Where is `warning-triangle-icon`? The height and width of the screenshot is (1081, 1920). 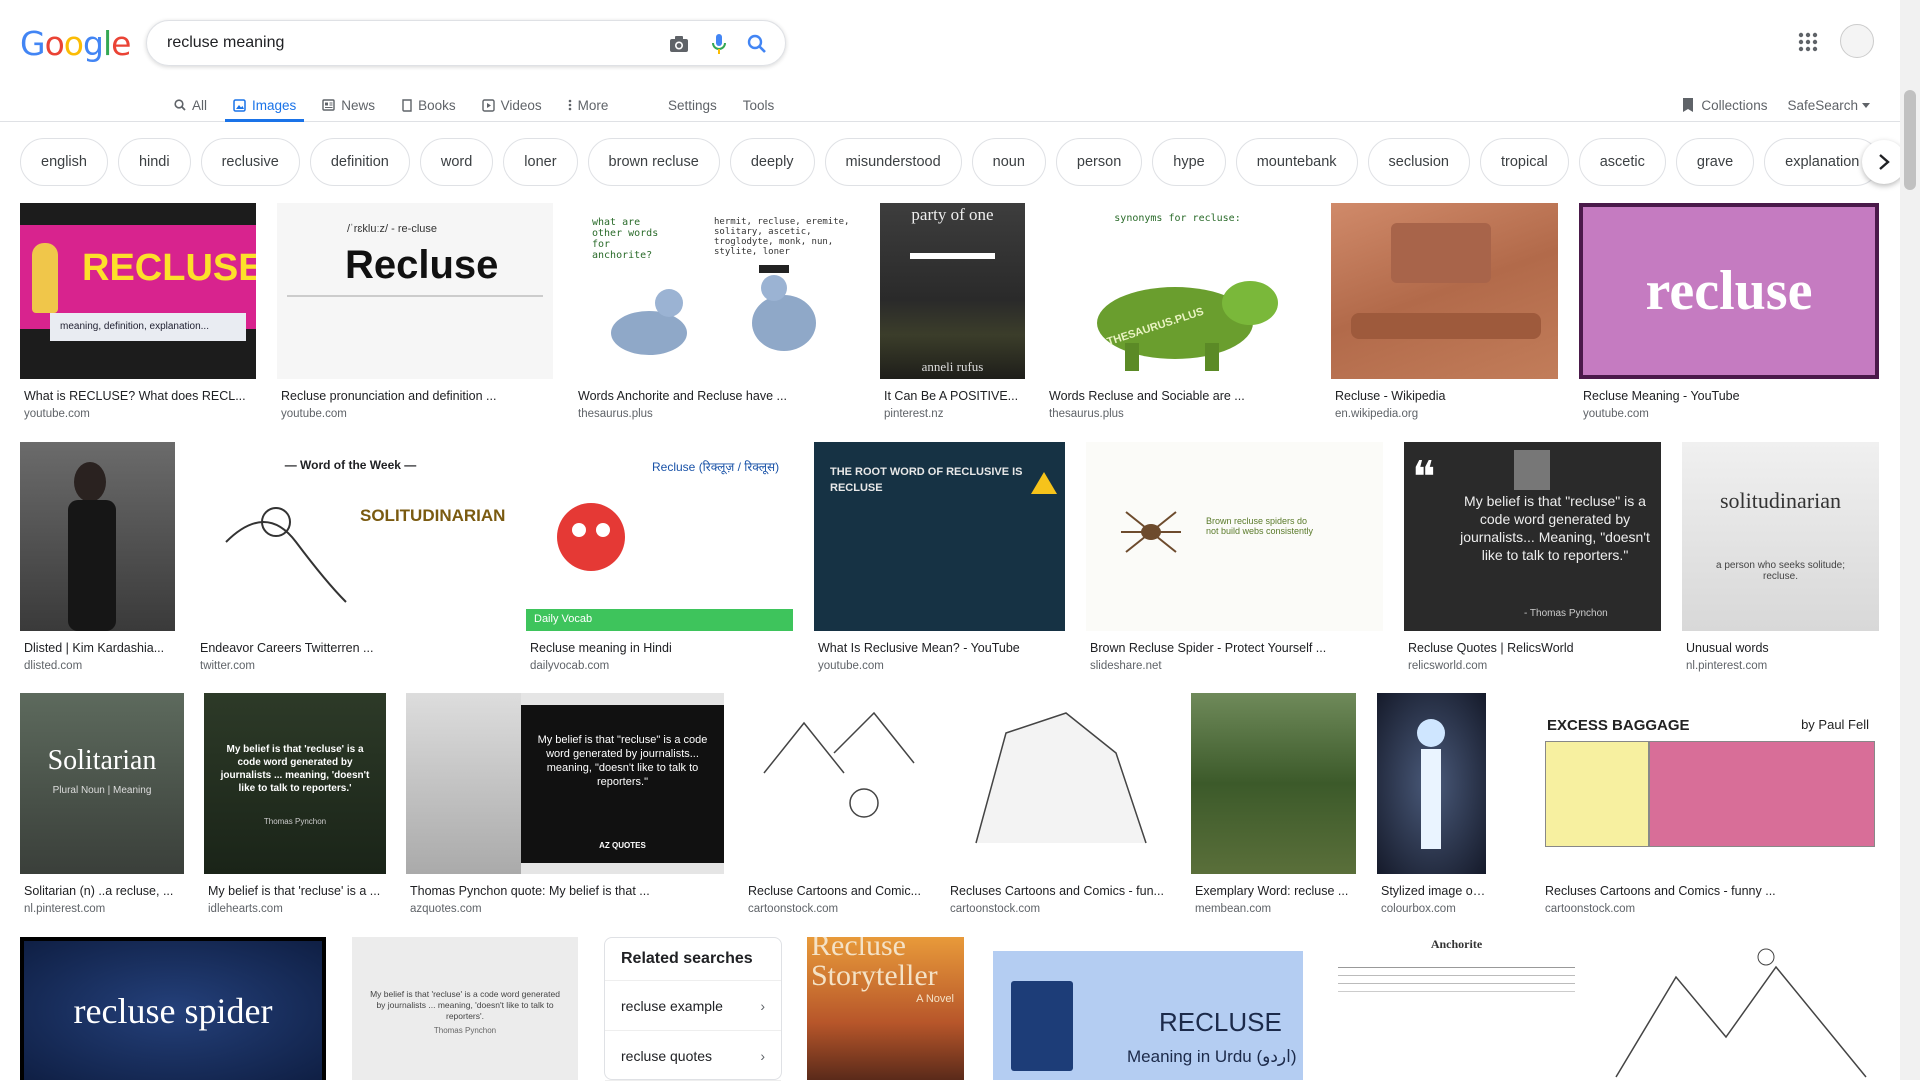 warning-triangle-icon is located at coordinates (1044, 483).